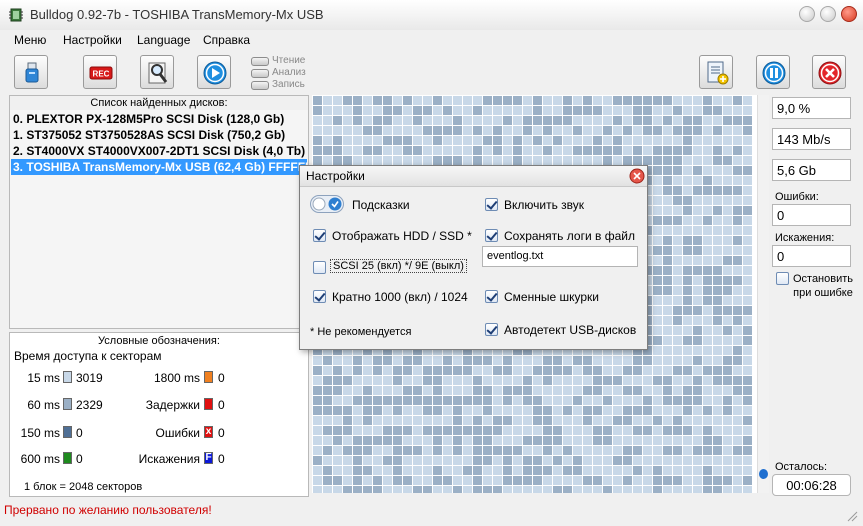 The height and width of the screenshot is (526, 863). What do you see at coordinates (491, 204) in the screenshot?
I see `enable-sound-checkbox` at bounding box center [491, 204].